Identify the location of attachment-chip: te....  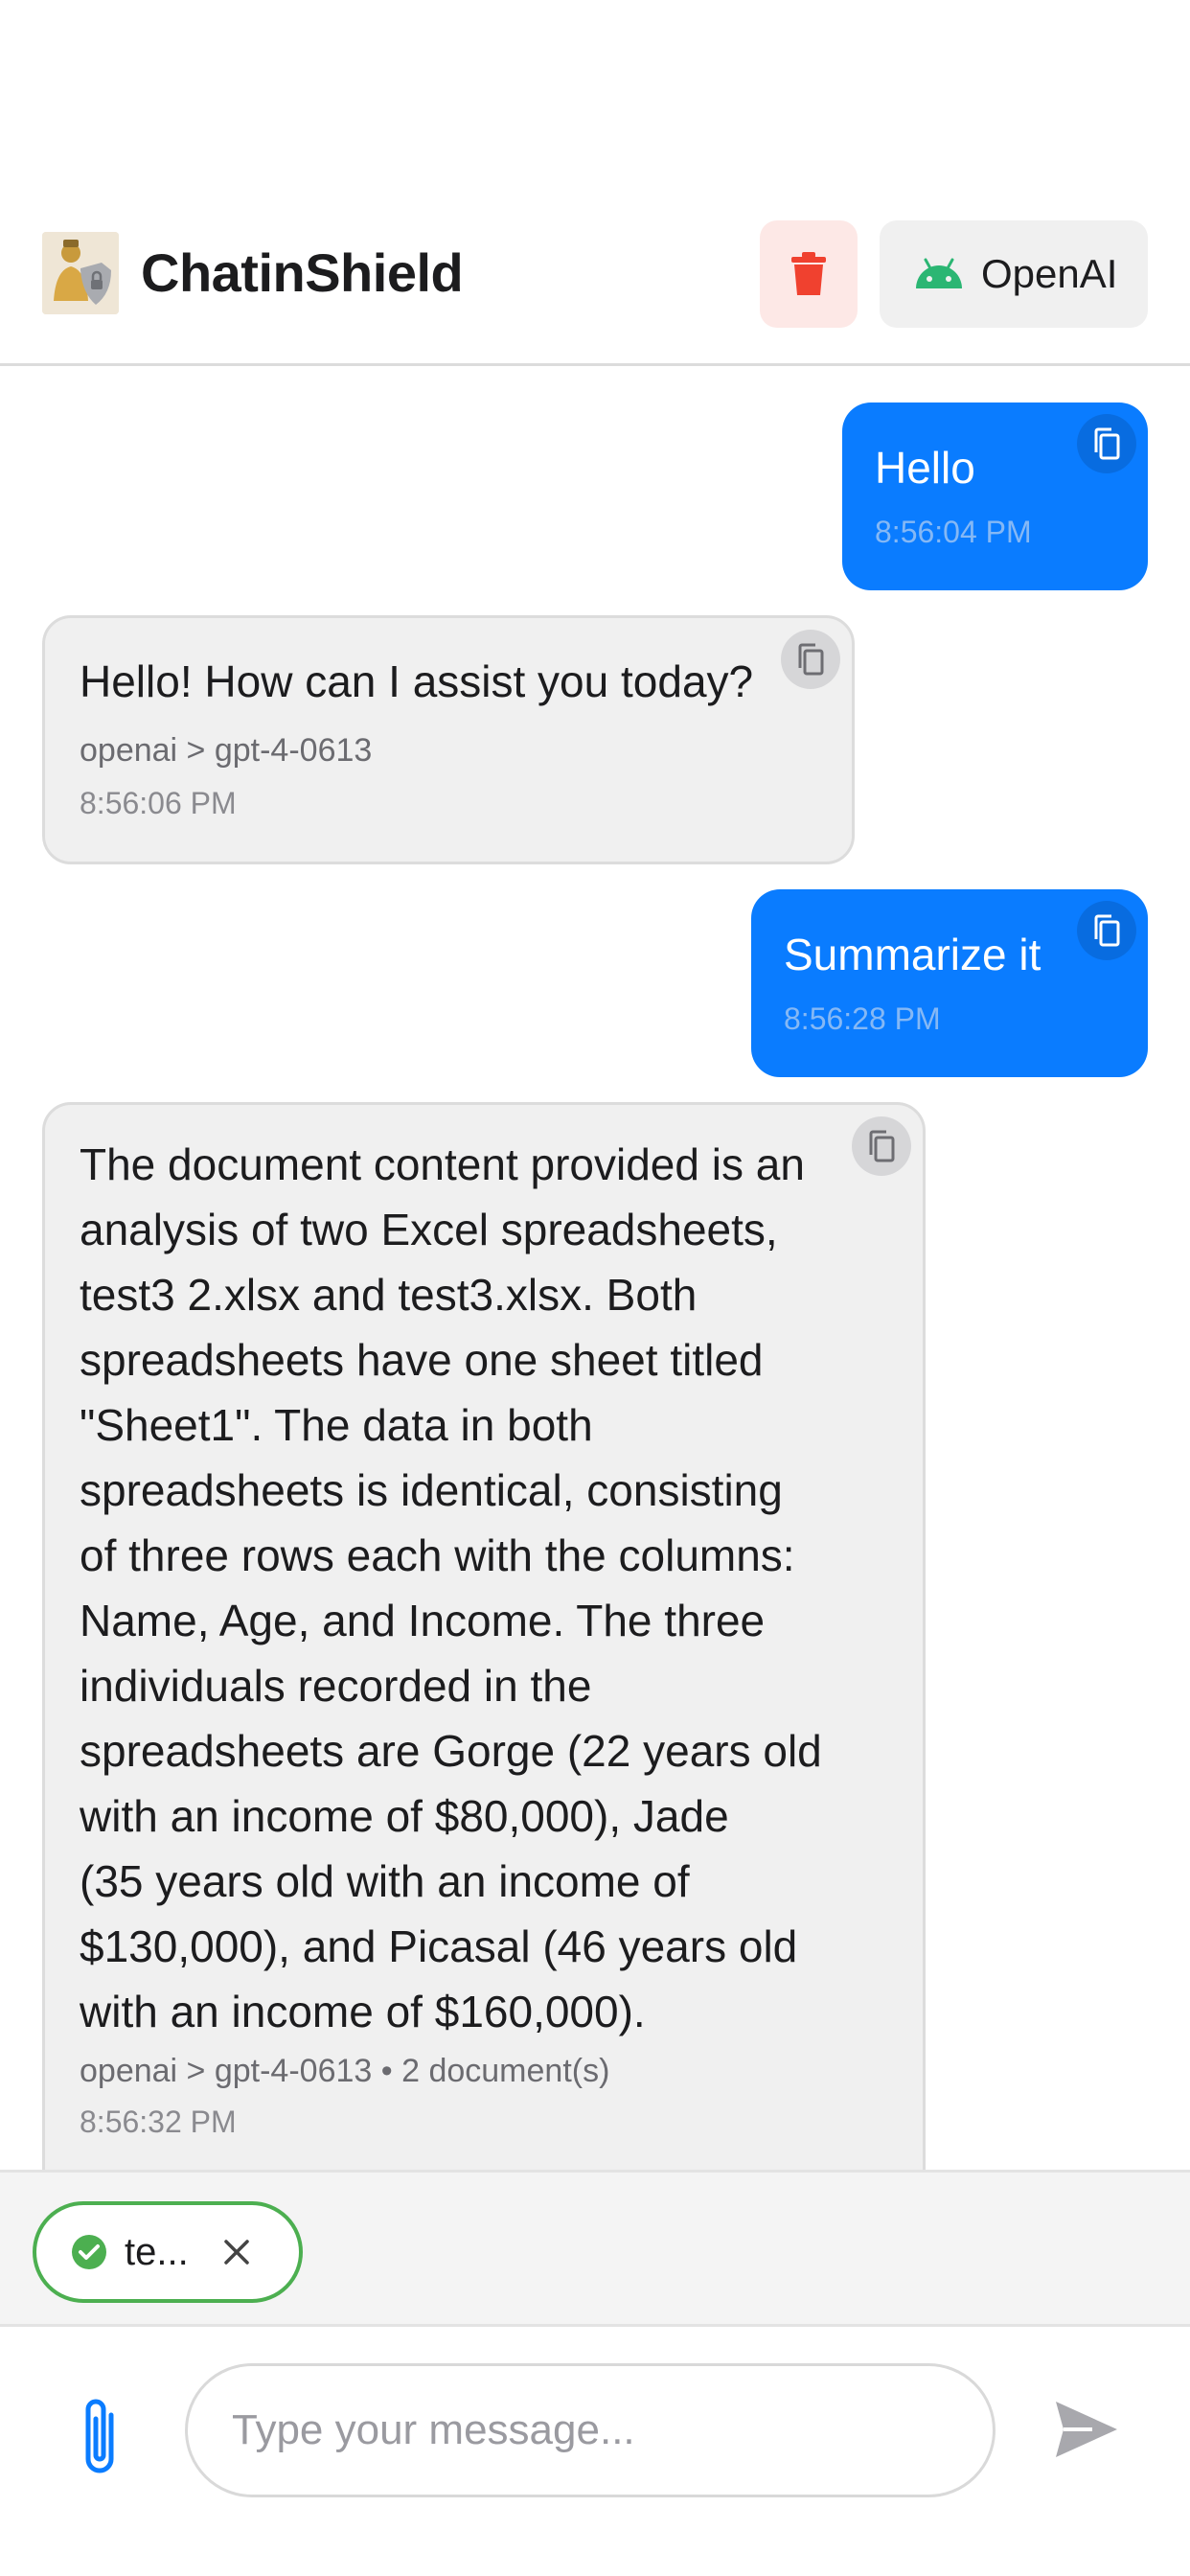
(168, 2252).